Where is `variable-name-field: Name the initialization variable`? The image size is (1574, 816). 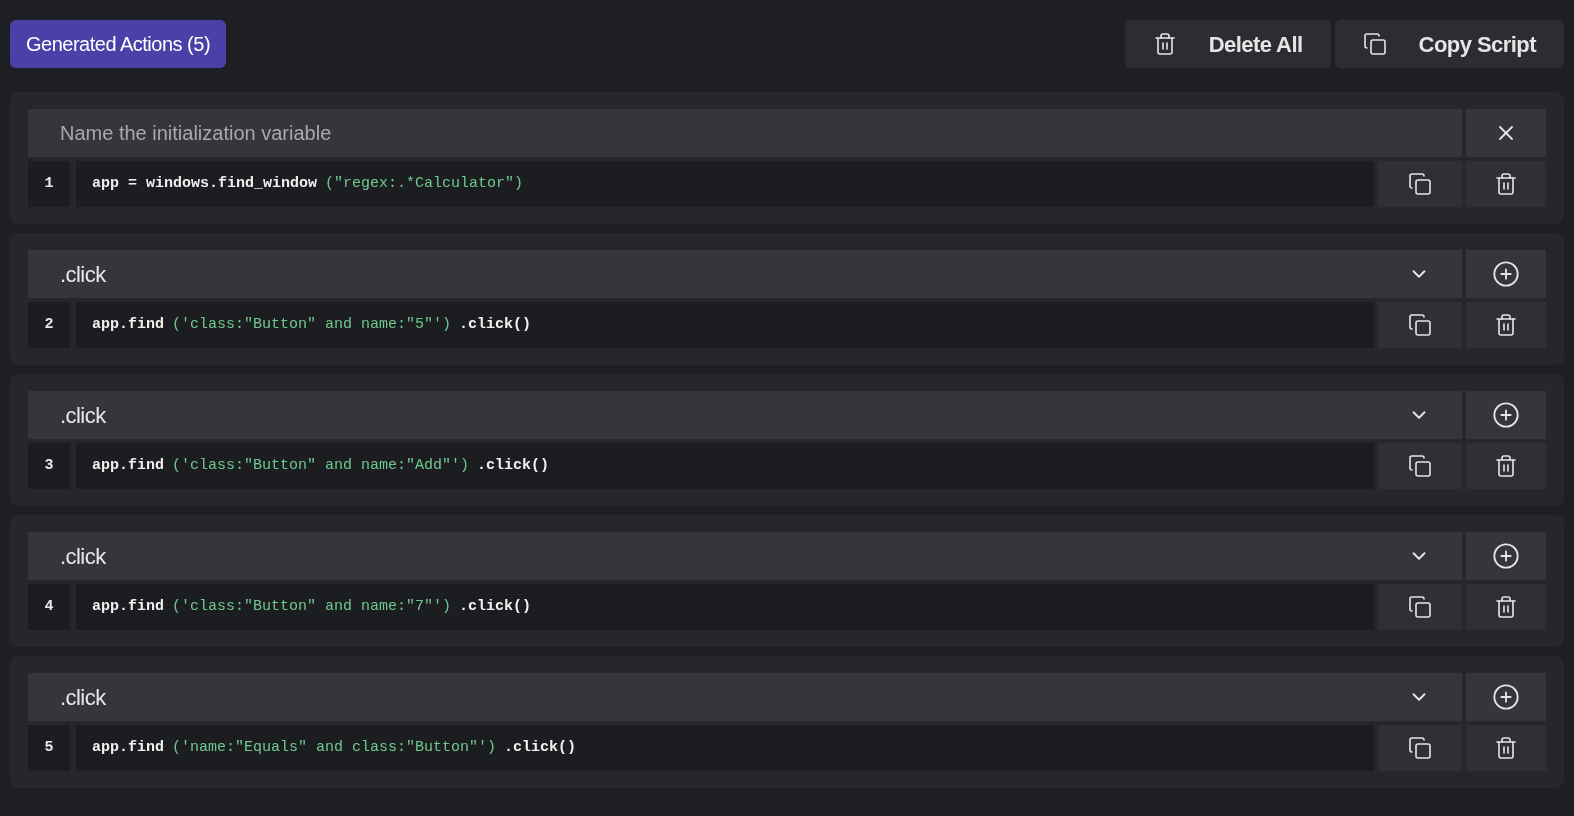 variable-name-field: Name the initialization variable is located at coordinates (745, 133).